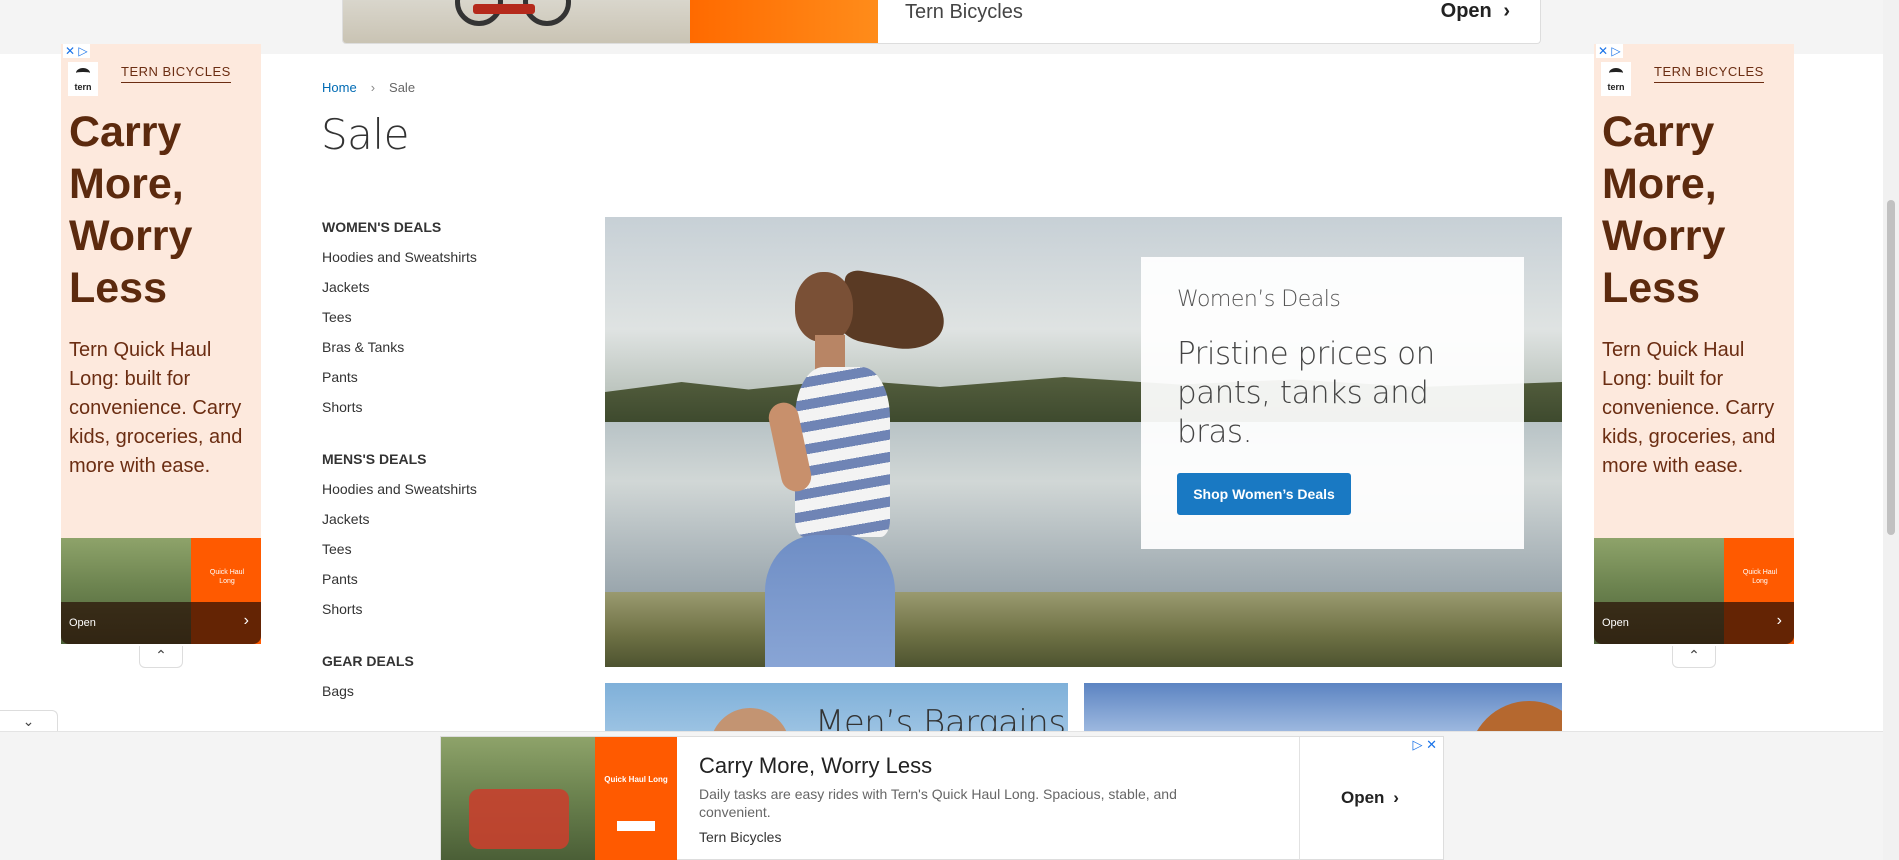 The image size is (1899, 860). Describe the element at coordinates (368, 87) in the screenshot. I see `breadcrumb: Home › Sale` at that location.